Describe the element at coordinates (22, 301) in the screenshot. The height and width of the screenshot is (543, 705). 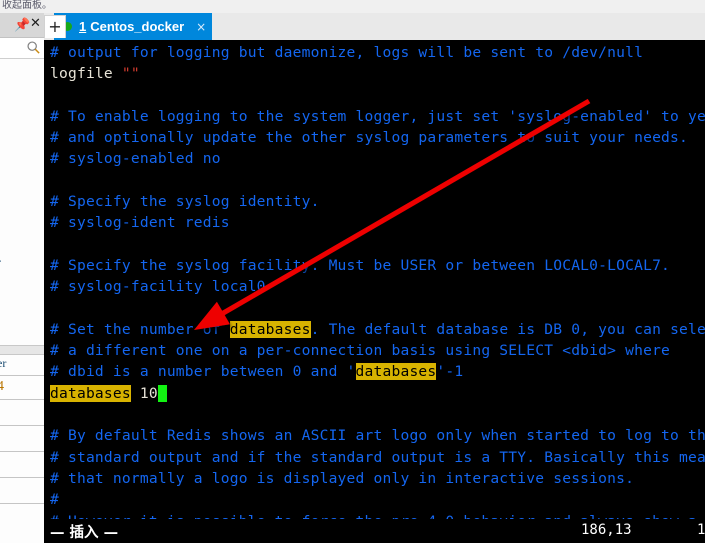
I see `left-panel-body: r er 4` at that location.